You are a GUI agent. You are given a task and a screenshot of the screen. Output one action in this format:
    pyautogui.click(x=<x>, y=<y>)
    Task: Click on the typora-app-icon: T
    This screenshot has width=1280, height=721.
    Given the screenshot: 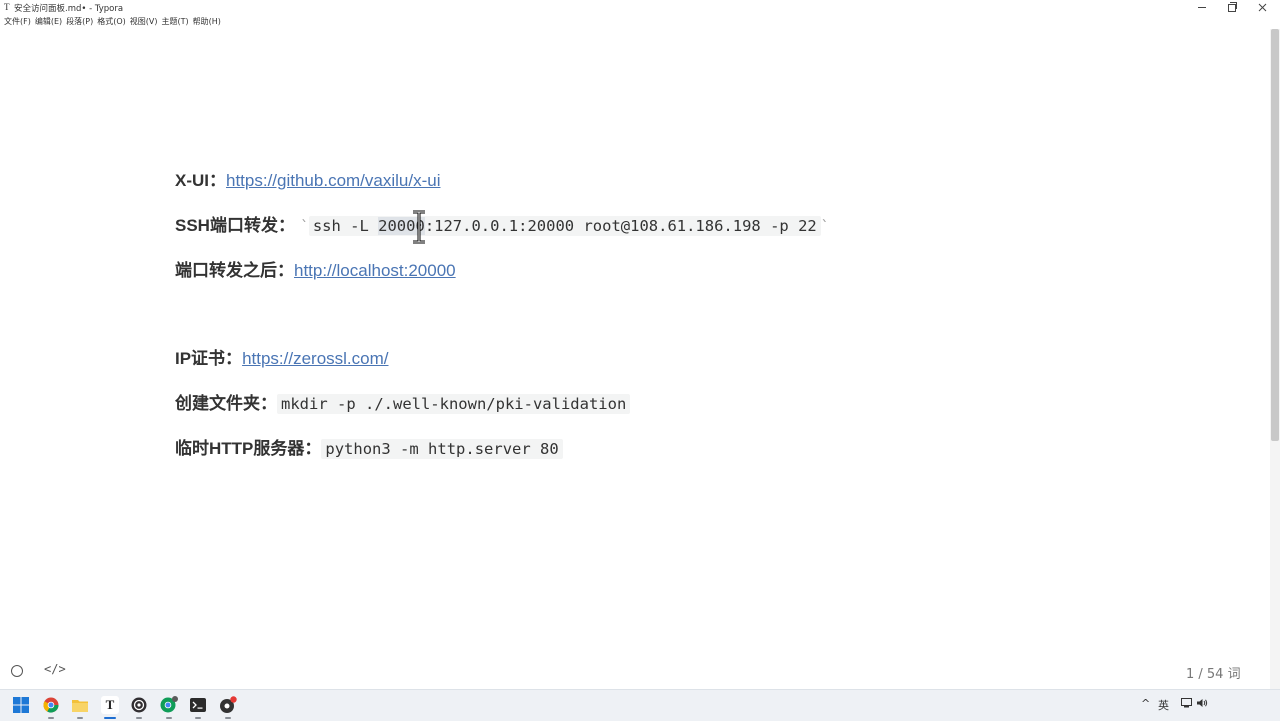 What is the action you would take?
    pyautogui.click(x=7, y=7)
    